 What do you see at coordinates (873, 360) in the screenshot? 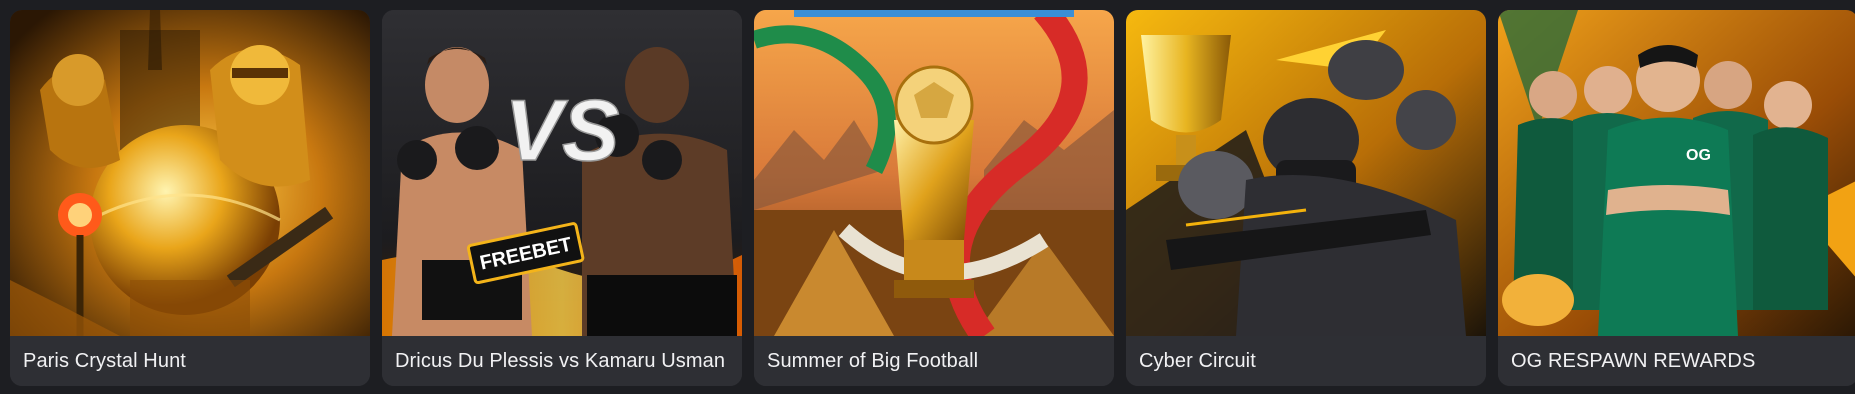
I see `promo-title: Summer of Big Football` at bounding box center [873, 360].